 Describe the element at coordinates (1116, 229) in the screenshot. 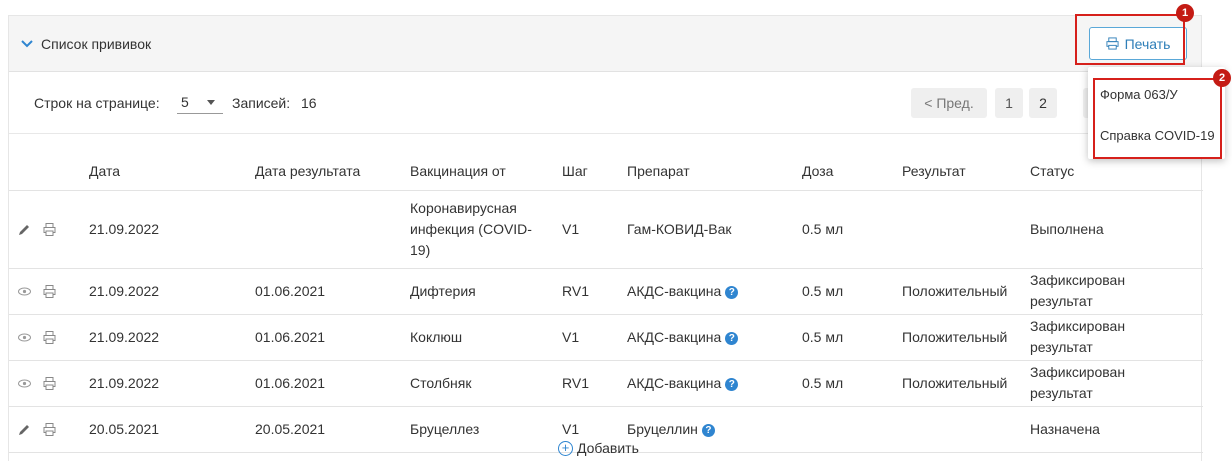

I see `cell-status: Выполнена` at that location.